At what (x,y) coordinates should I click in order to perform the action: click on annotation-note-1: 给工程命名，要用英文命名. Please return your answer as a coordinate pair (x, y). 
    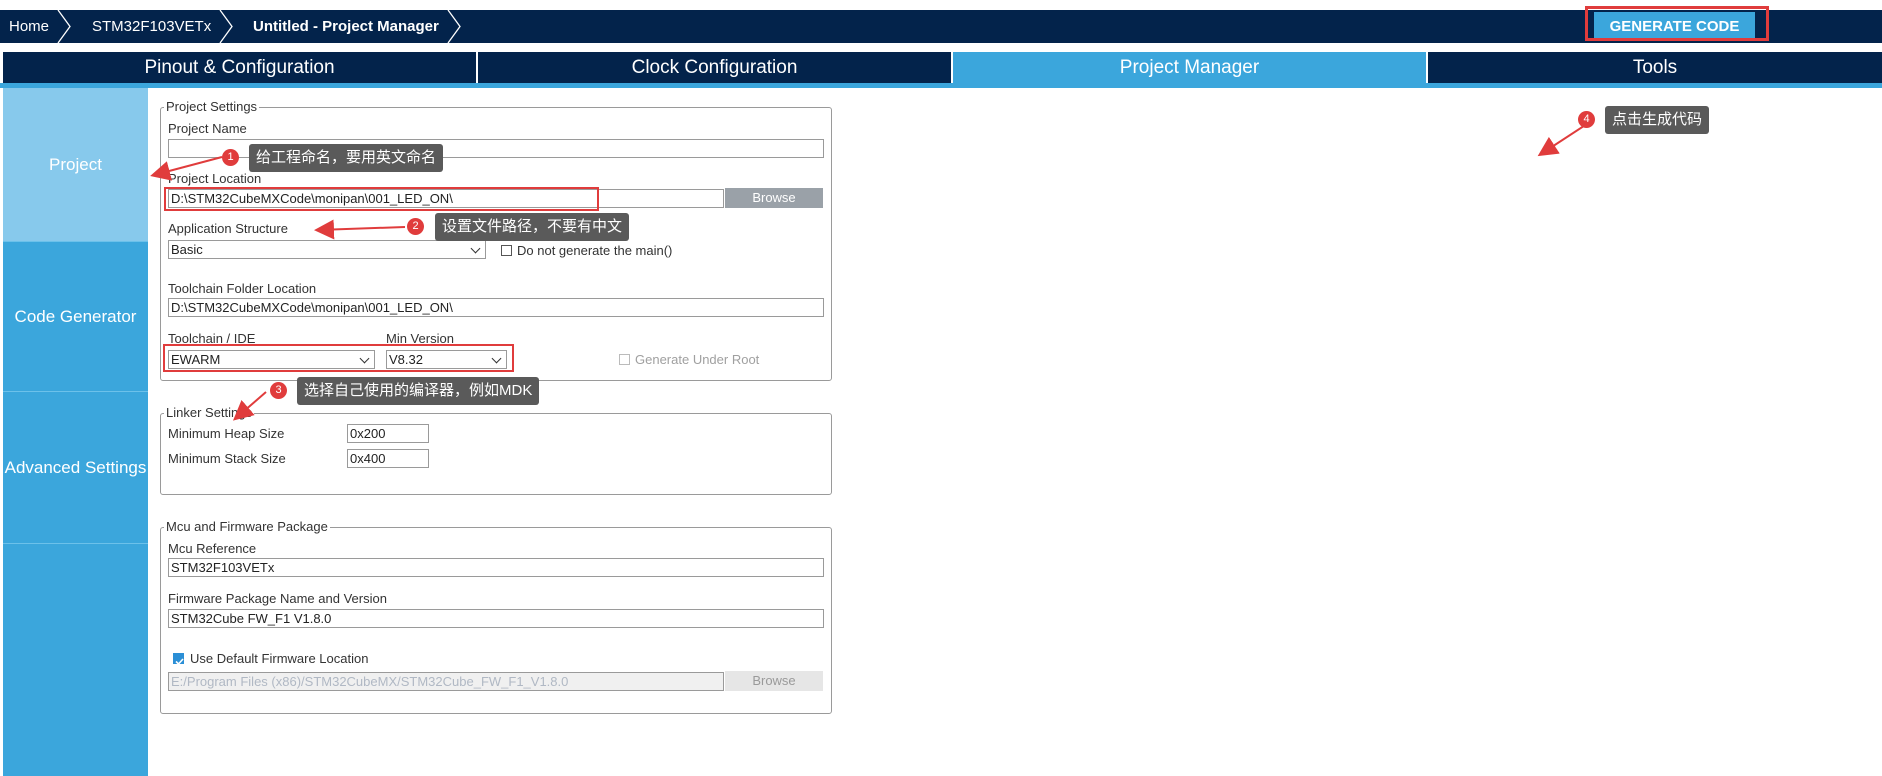
    Looking at the image, I should click on (346, 158).